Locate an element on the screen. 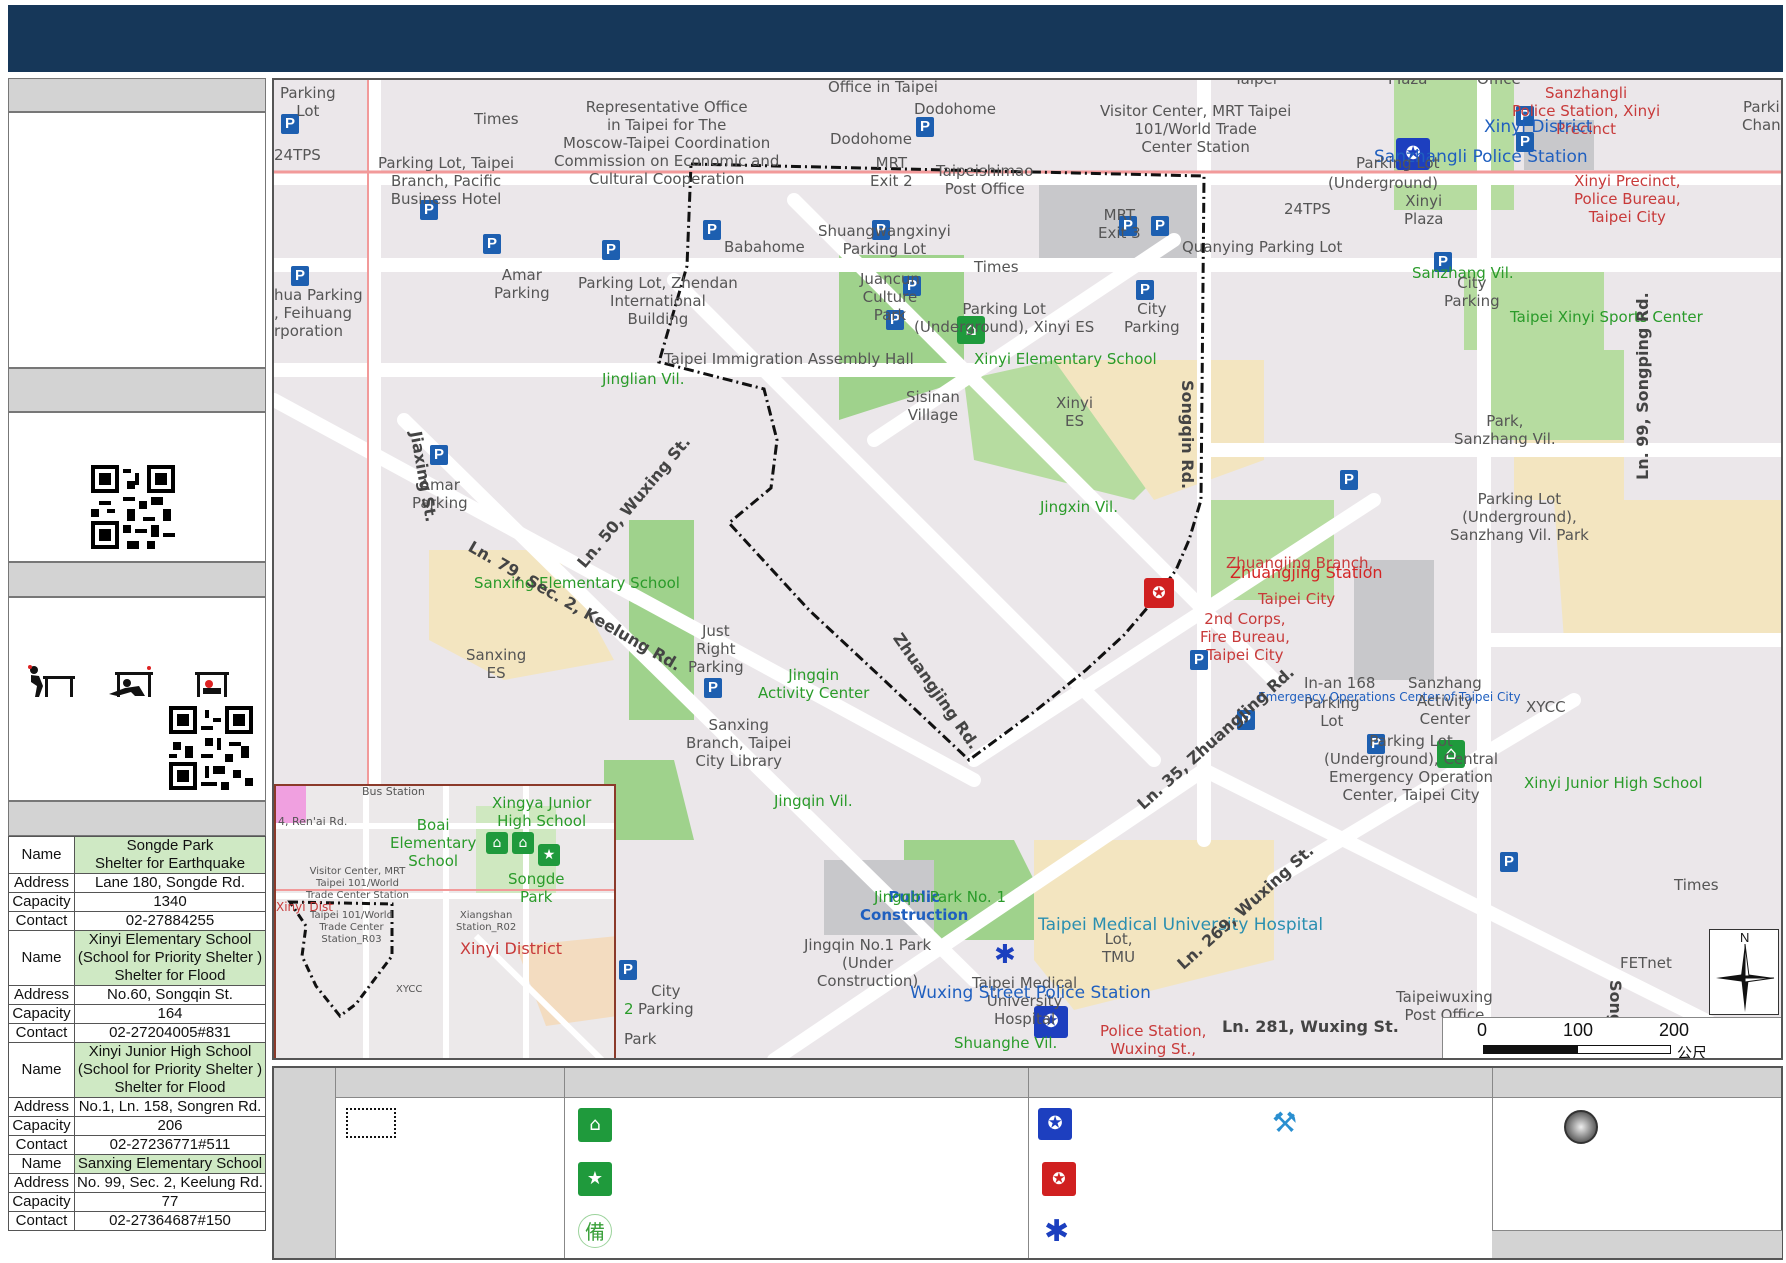 This screenshot has height=1263, width=1786. map-label: Shuangwangxinyi Parking Lot is located at coordinates (884, 240).